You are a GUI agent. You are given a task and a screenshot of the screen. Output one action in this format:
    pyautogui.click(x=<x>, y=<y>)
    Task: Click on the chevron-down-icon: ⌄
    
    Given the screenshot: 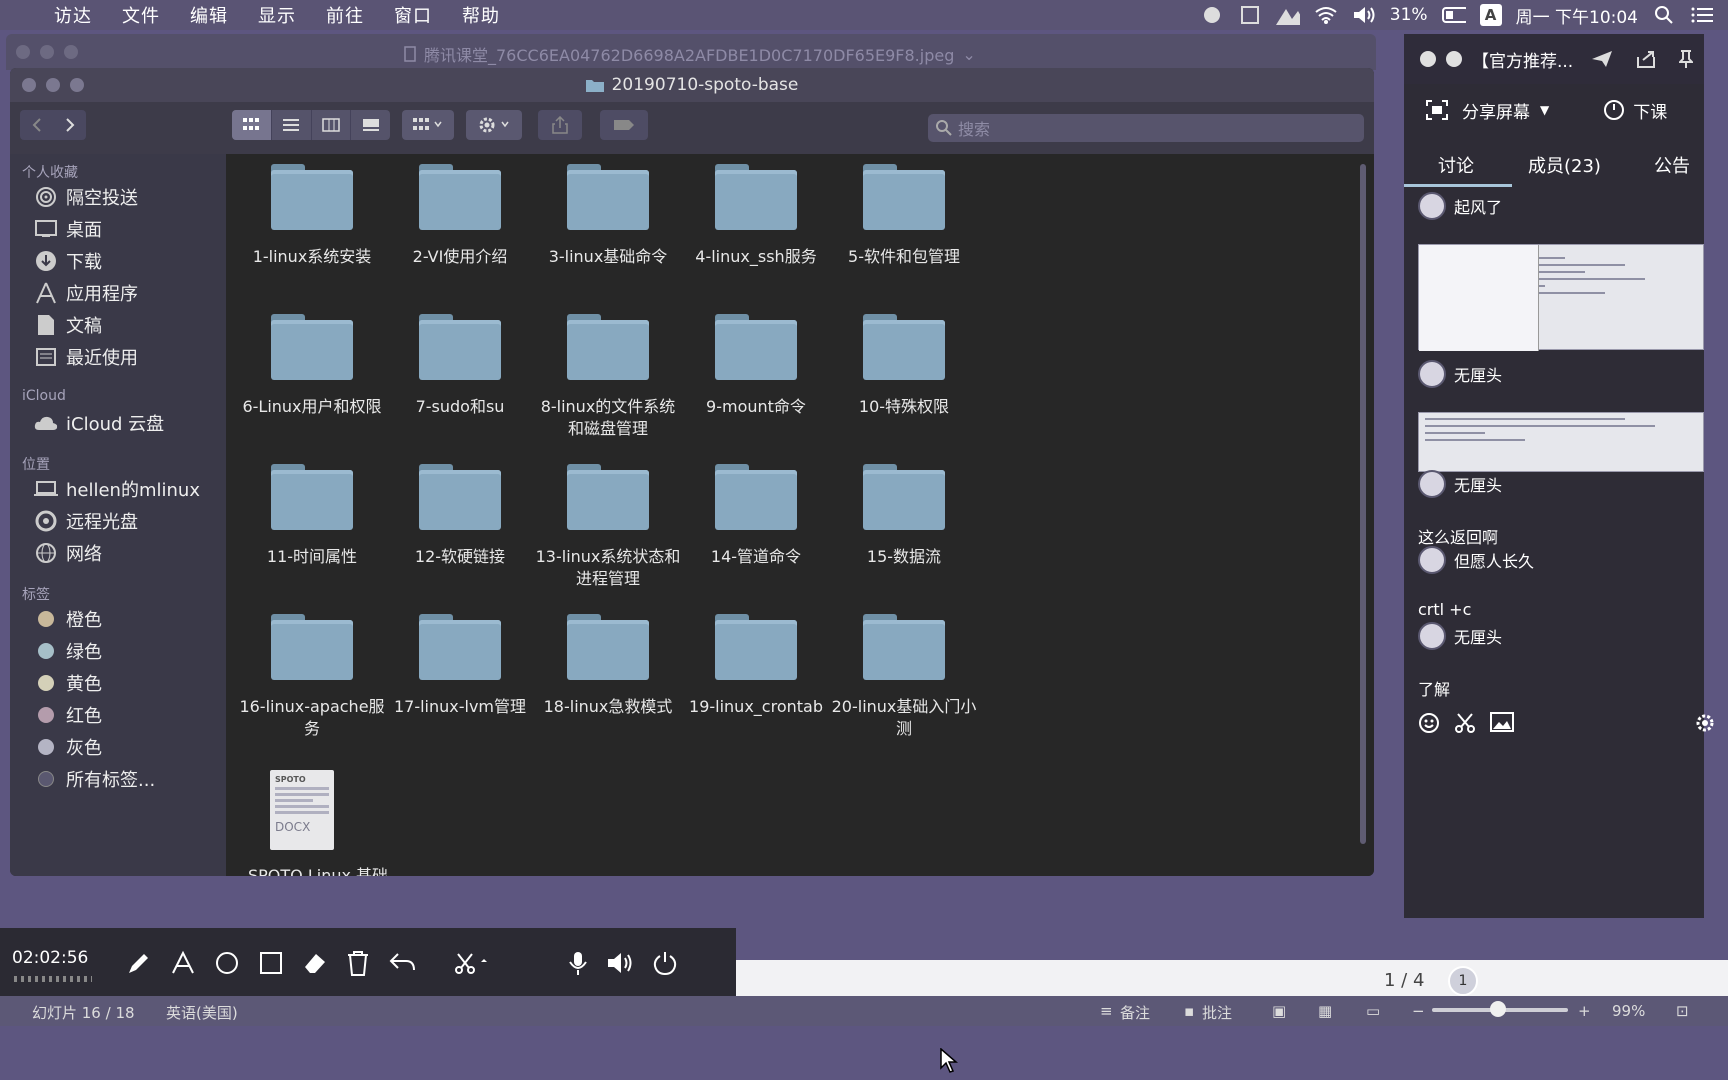 What is the action you would take?
    pyautogui.click(x=968, y=54)
    